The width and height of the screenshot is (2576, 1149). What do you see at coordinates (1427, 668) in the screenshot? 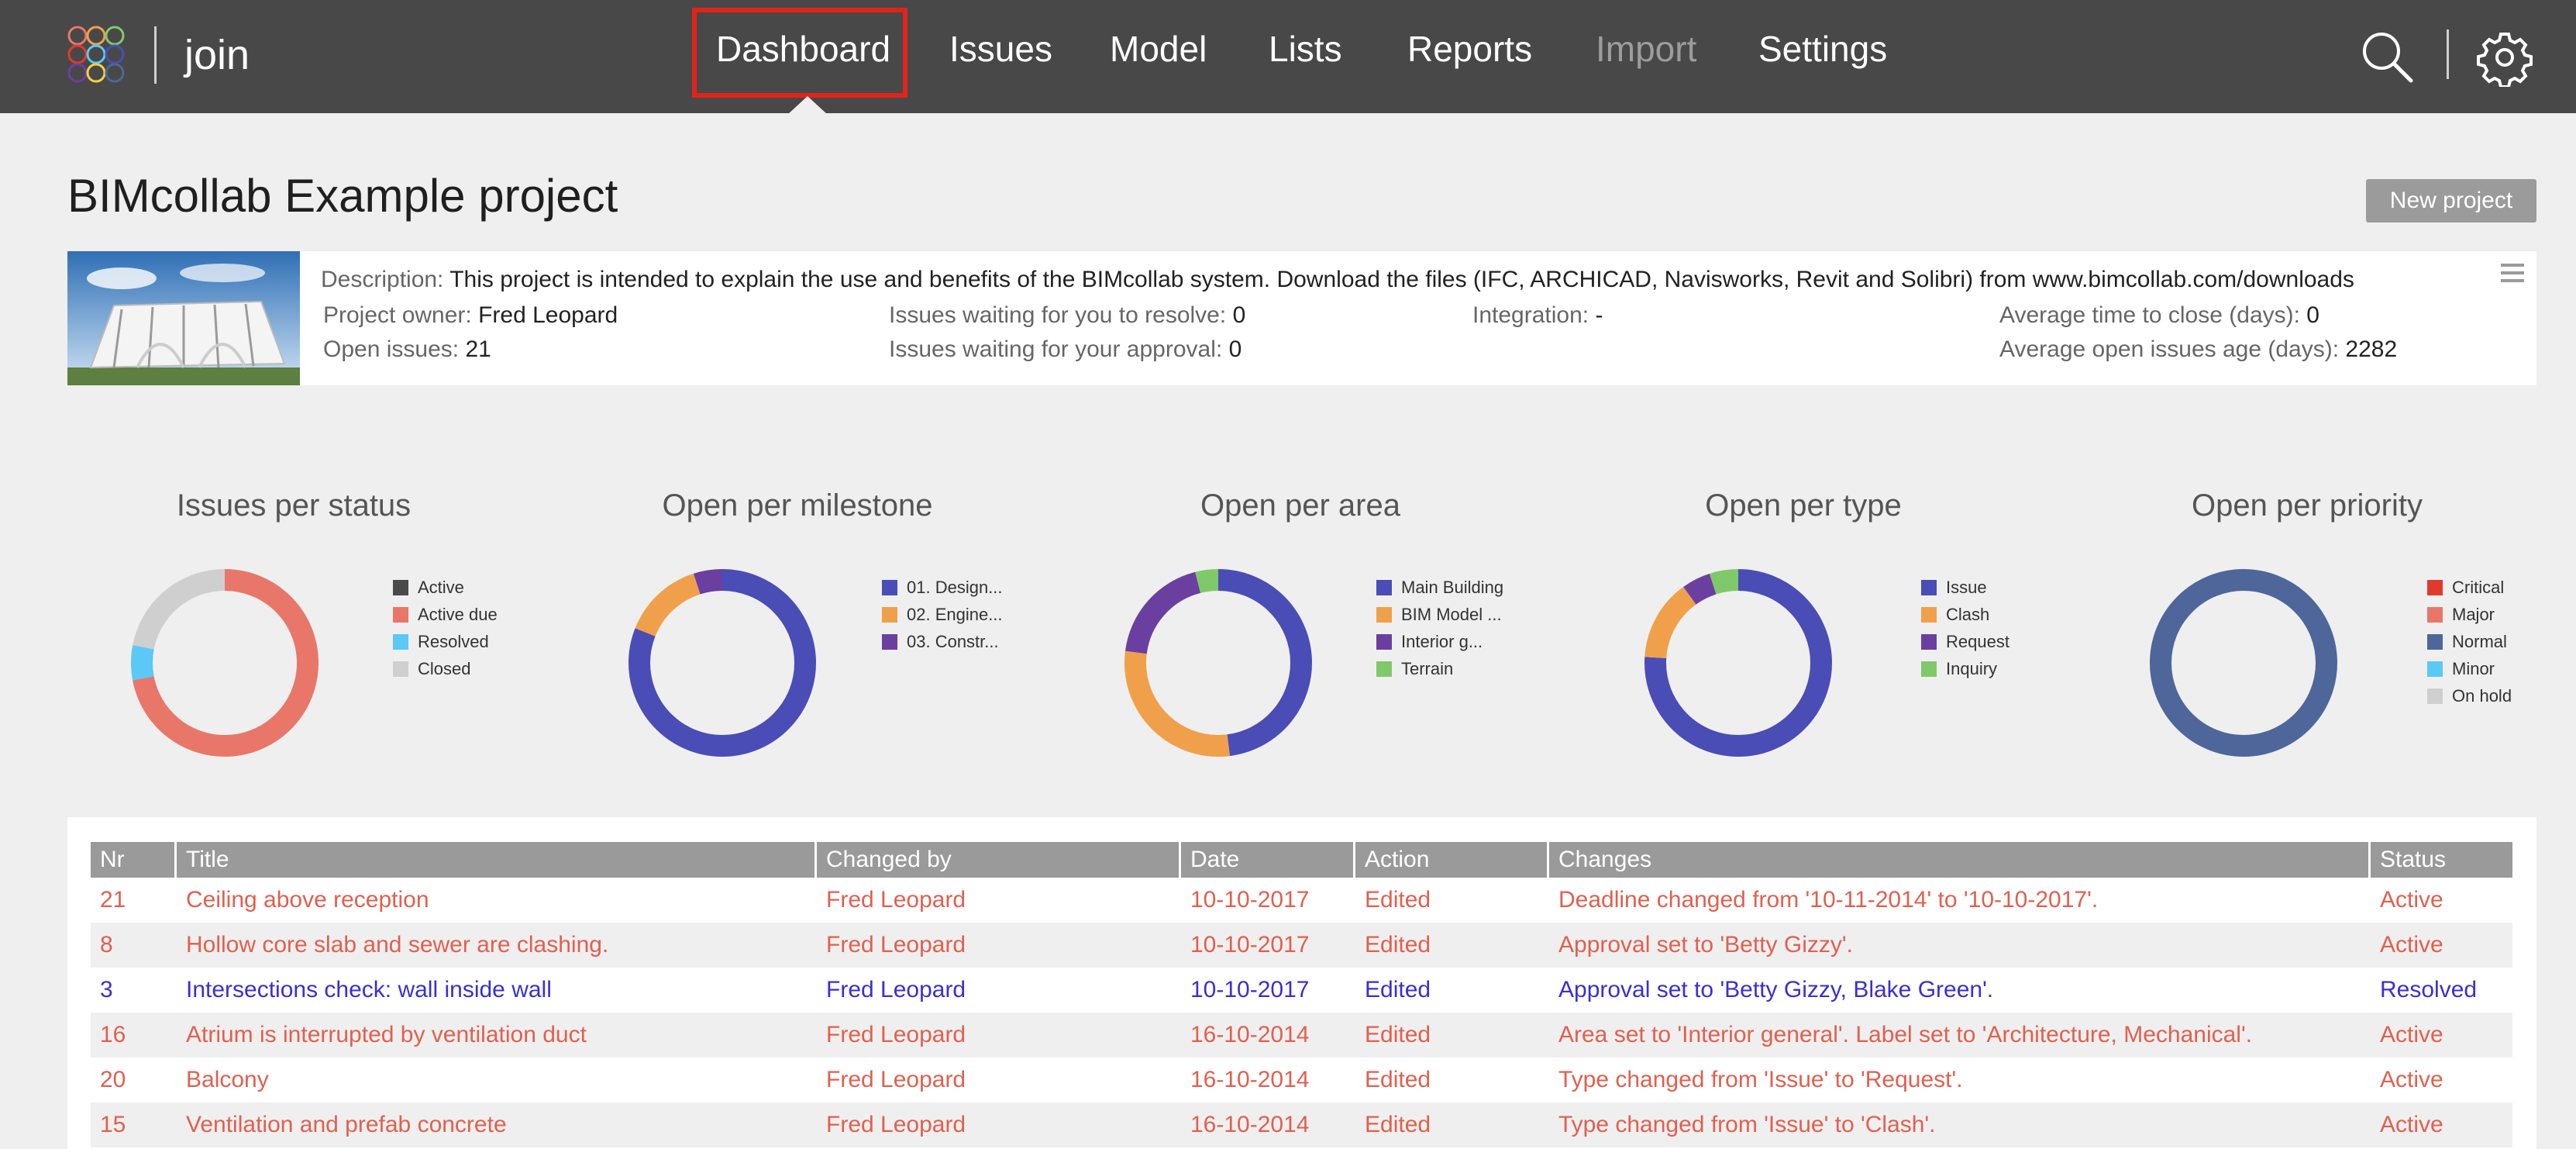
I see `legend-label: Terrain` at bounding box center [1427, 668].